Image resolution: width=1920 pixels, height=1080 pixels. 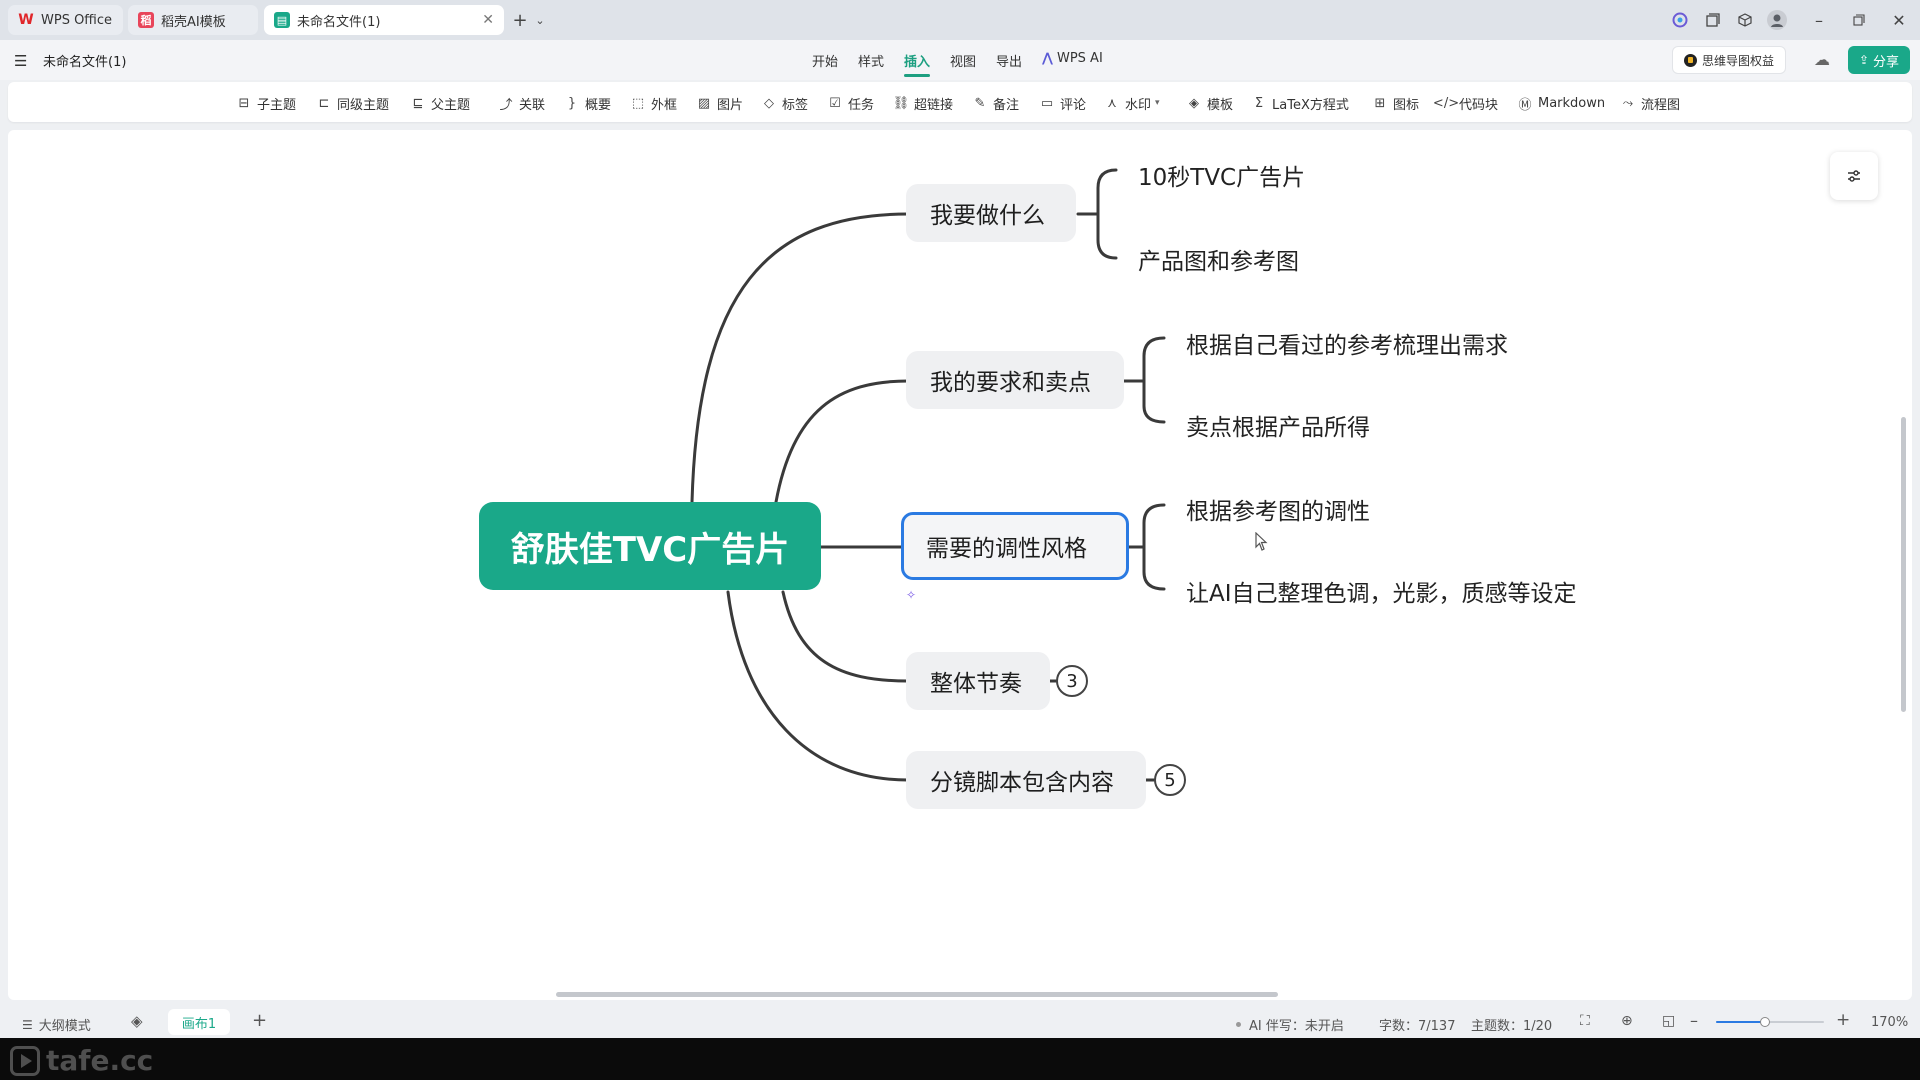 What do you see at coordinates (384, 20) in the screenshot?
I see `tab-mindmap-file: ▤ 未命名文件(1) ✕` at bounding box center [384, 20].